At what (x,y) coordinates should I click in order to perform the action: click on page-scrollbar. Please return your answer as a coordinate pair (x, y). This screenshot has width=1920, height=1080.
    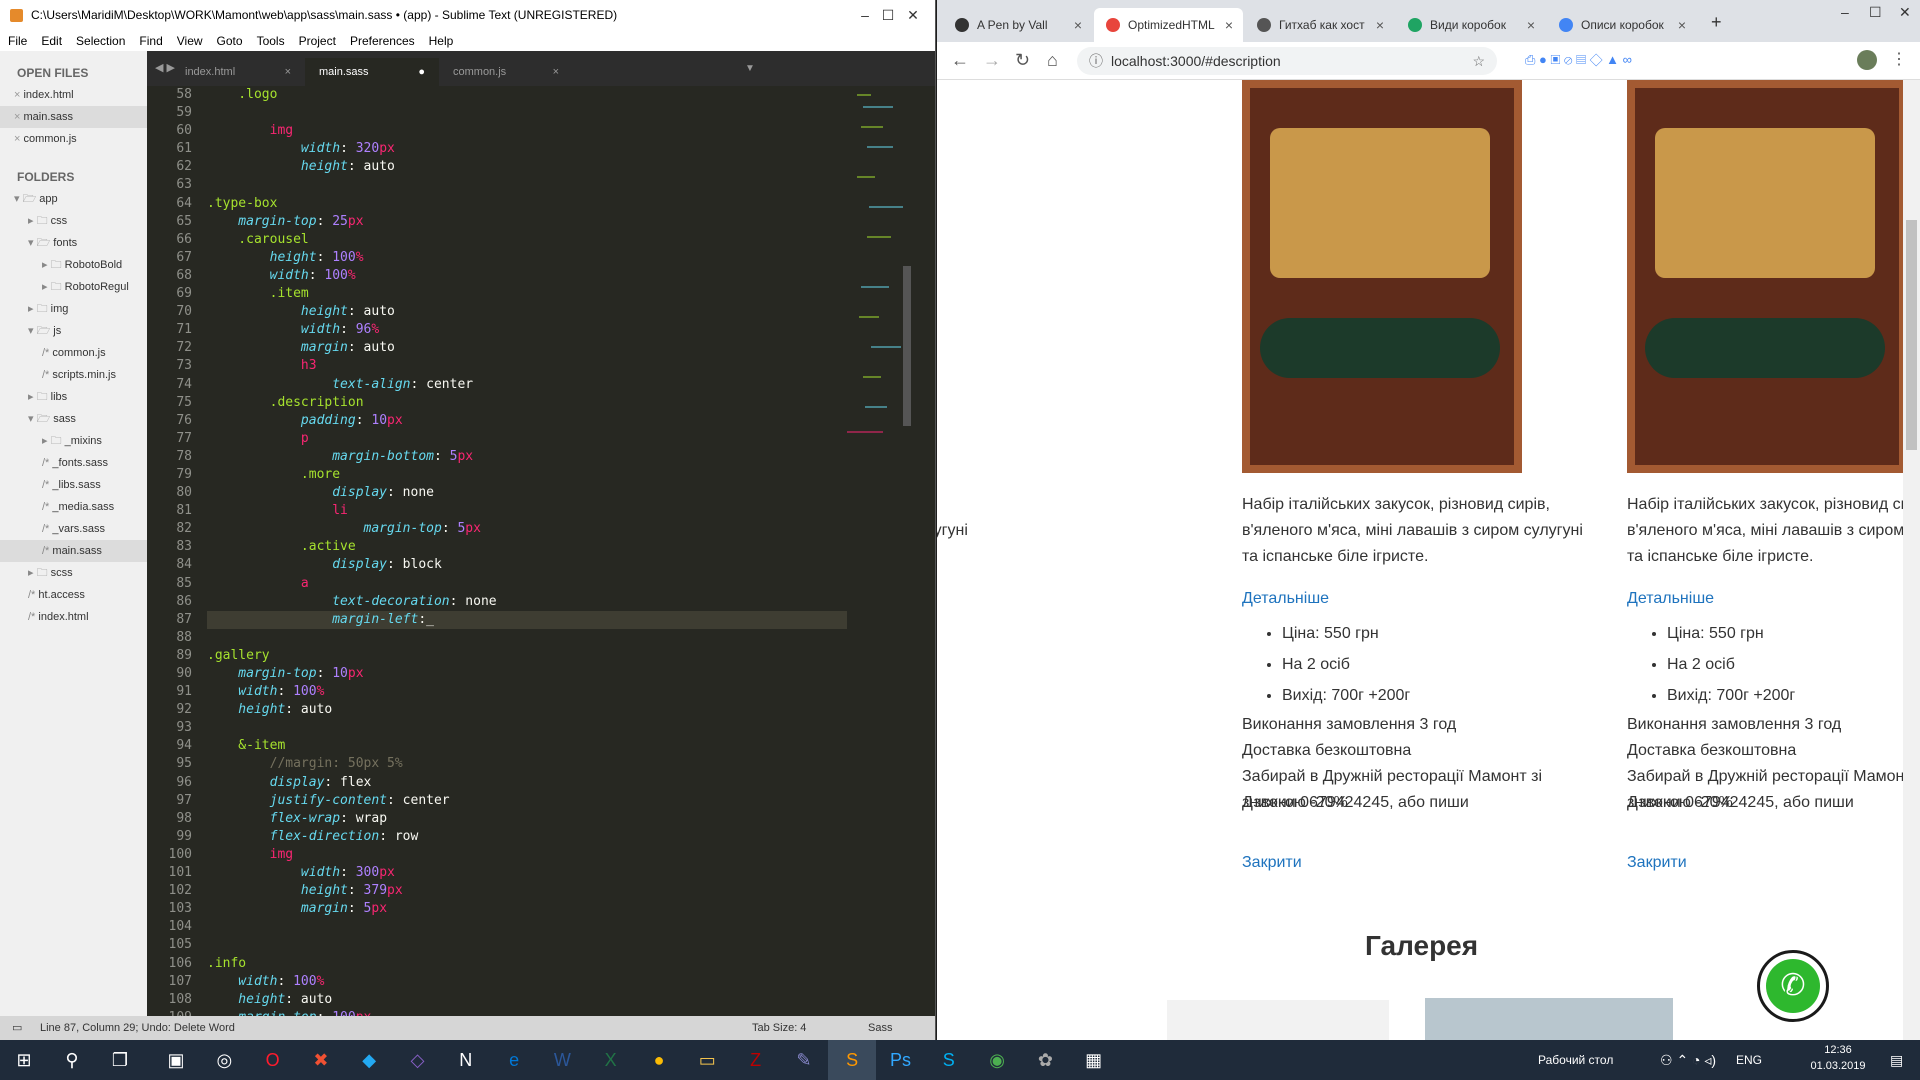
    Looking at the image, I should click on (1911, 560).